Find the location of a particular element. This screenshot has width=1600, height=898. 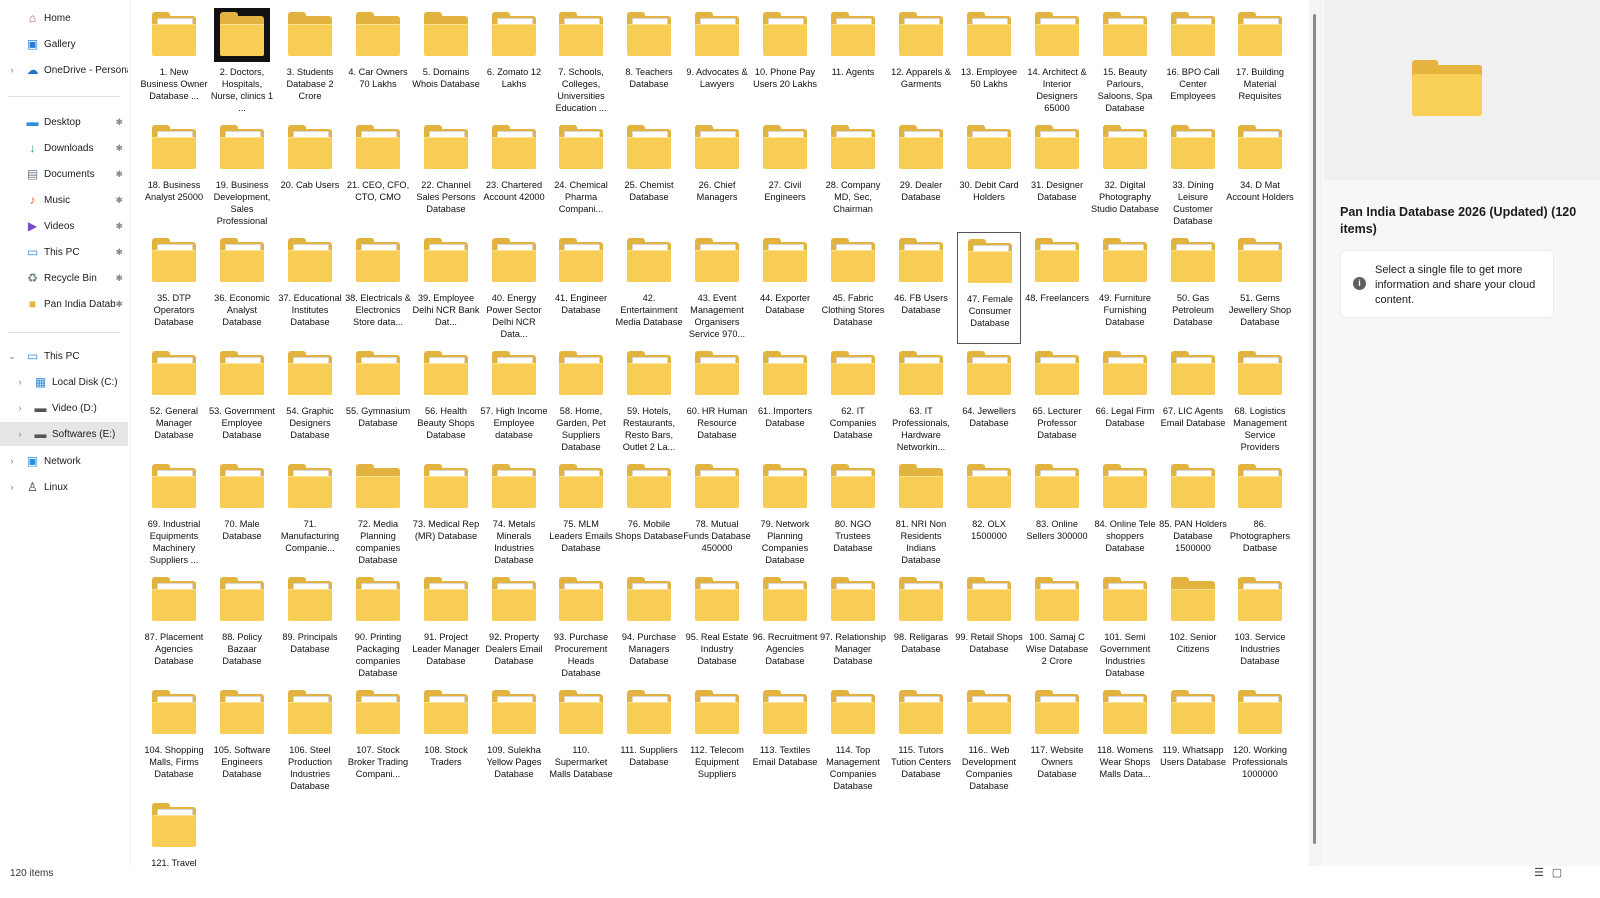

sidebar-item-local-disk-c: › ▦ Local Disk (C:) is located at coordinates (64, 382).